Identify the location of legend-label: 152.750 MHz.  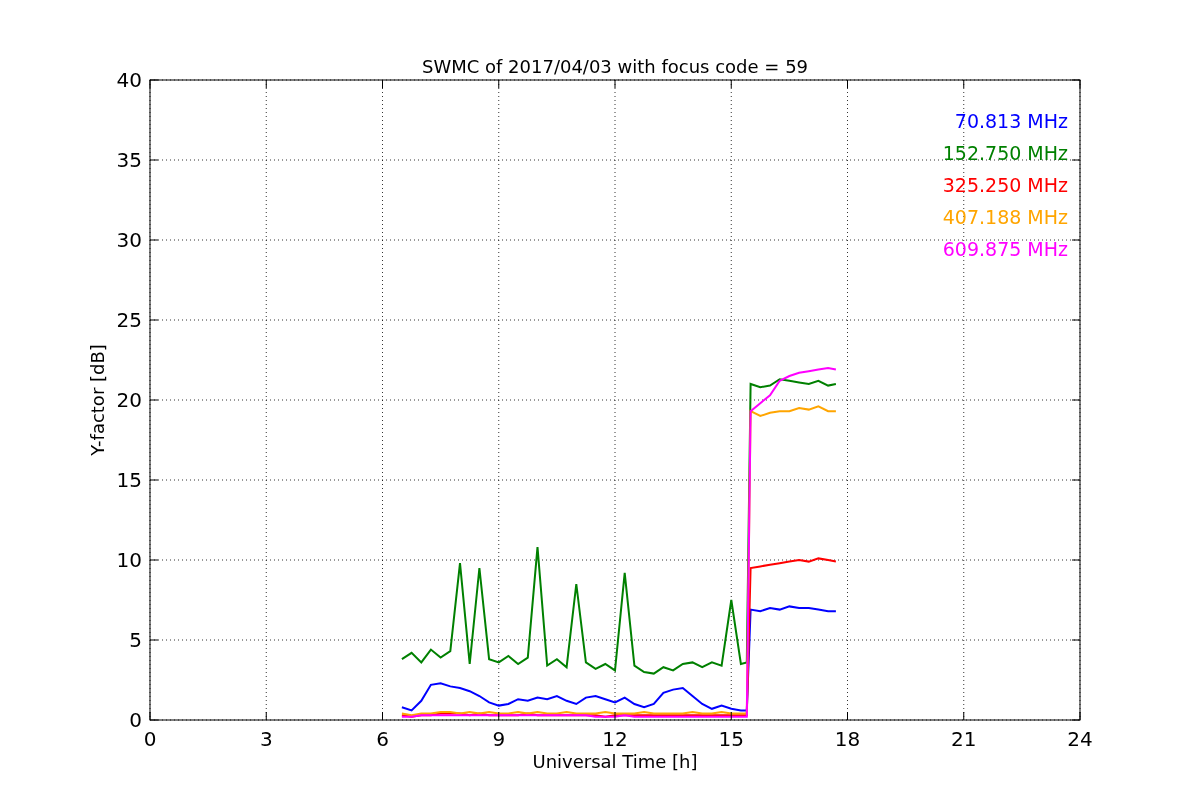
(1005, 153).